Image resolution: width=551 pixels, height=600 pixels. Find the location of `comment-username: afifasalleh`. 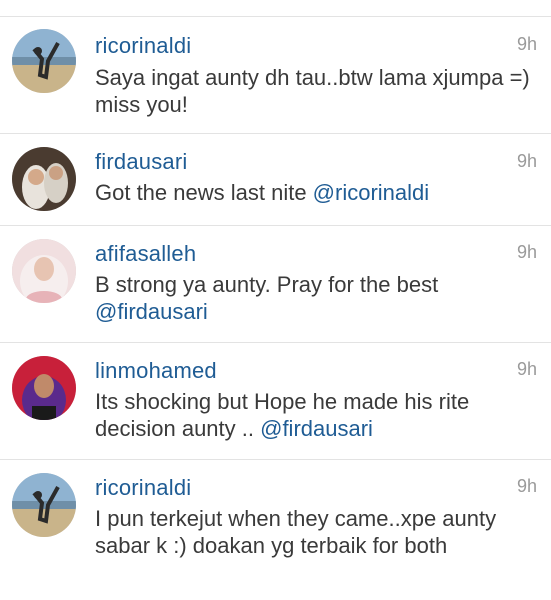

comment-username: afifasalleh is located at coordinates (145, 254).